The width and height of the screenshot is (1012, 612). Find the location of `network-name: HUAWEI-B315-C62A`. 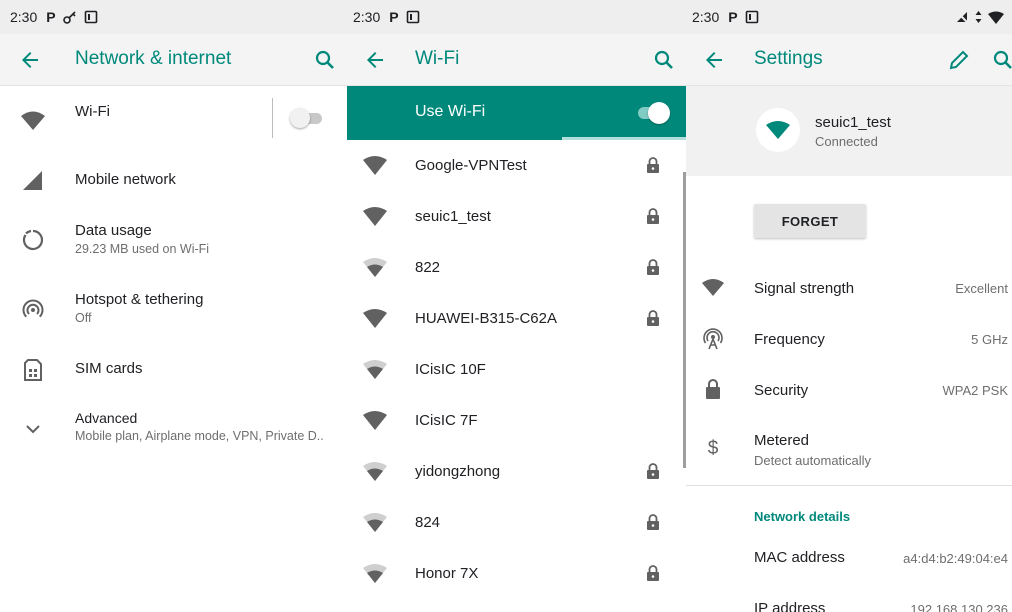

network-name: HUAWEI-B315-C62A is located at coordinates (486, 318).